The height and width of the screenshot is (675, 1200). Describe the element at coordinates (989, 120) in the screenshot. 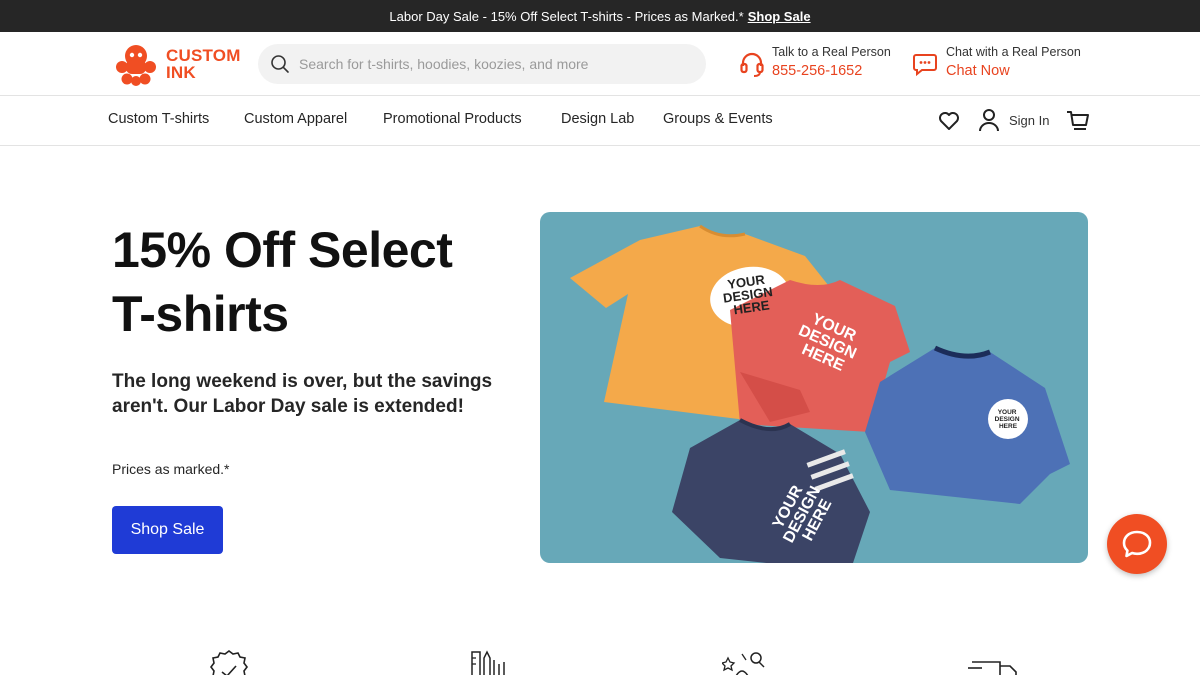

I see `user-icon` at that location.